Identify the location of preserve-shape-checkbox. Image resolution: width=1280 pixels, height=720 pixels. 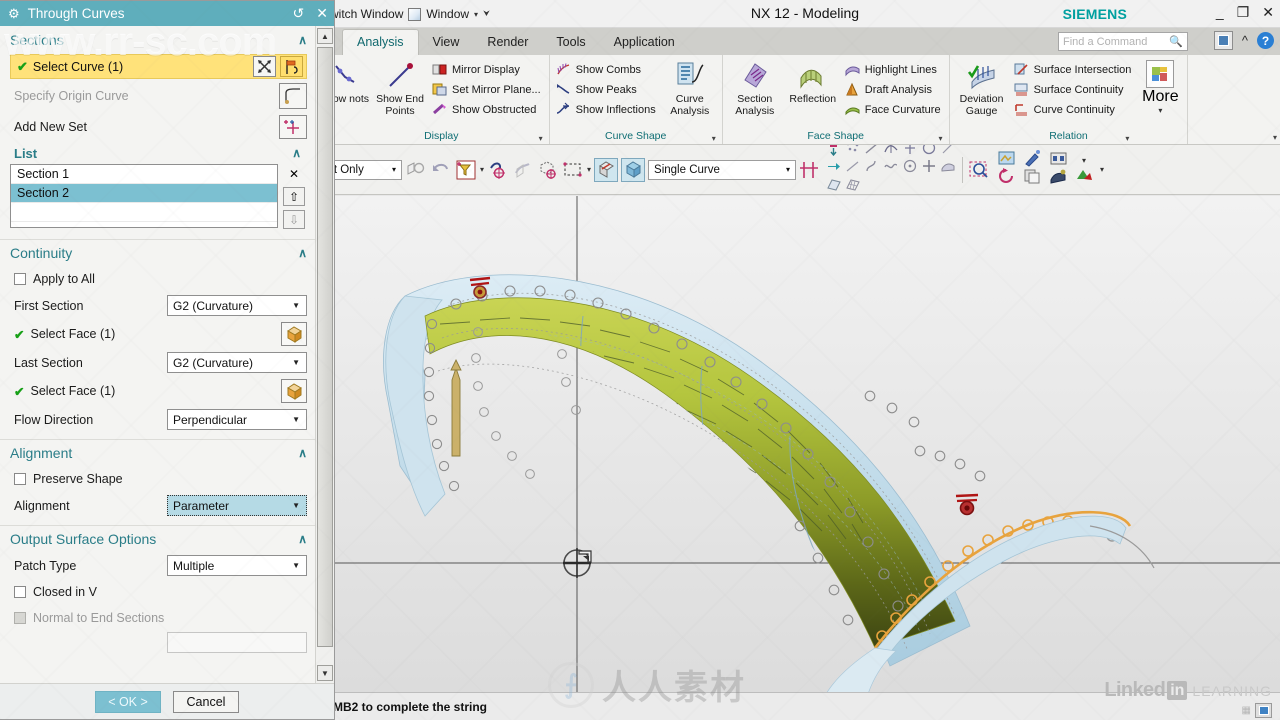
(20, 479).